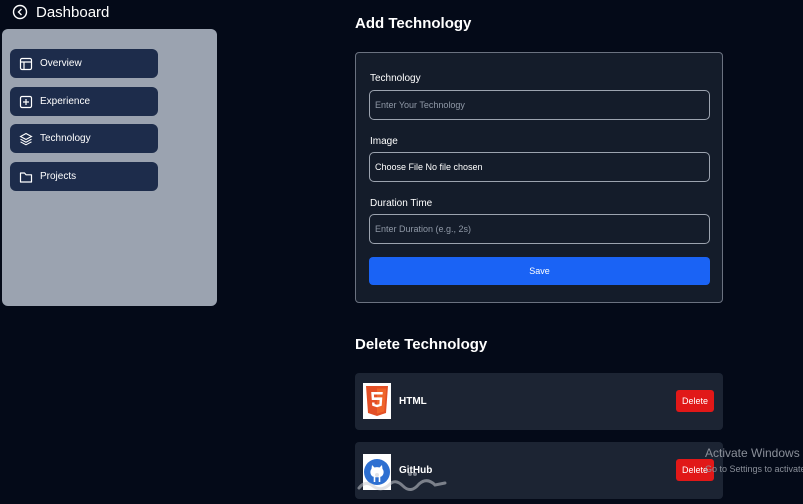 This screenshot has height=504, width=803. What do you see at coordinates (61, 63) in the screenshot?
I see `sidebar-item-label: Overview` at bounding box center [61, 63].